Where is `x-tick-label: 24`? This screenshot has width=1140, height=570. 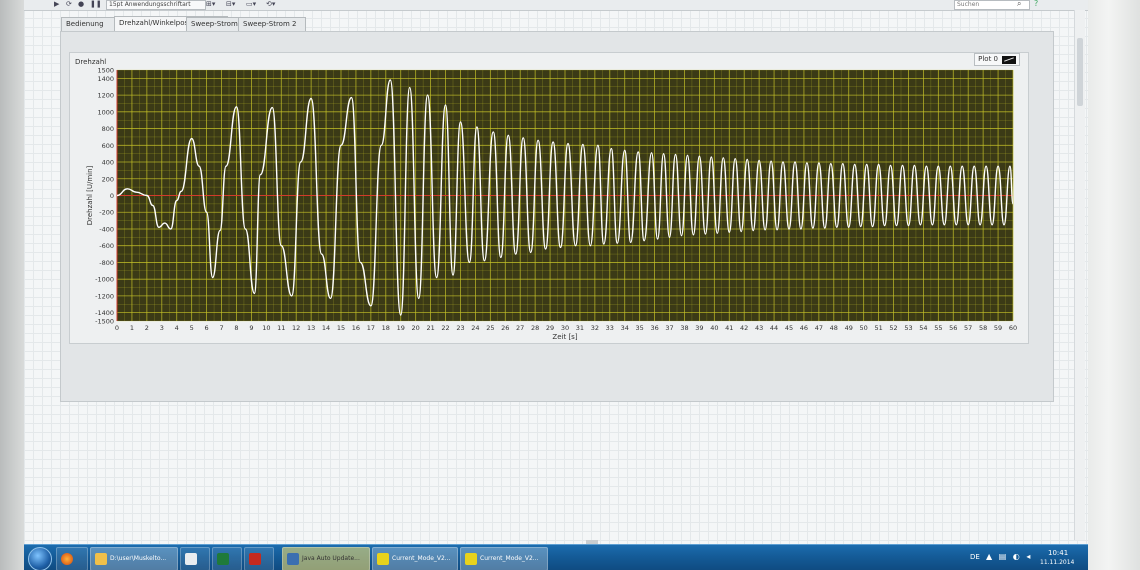
x-tick-label: 24 is located at coordinates (475, 328).